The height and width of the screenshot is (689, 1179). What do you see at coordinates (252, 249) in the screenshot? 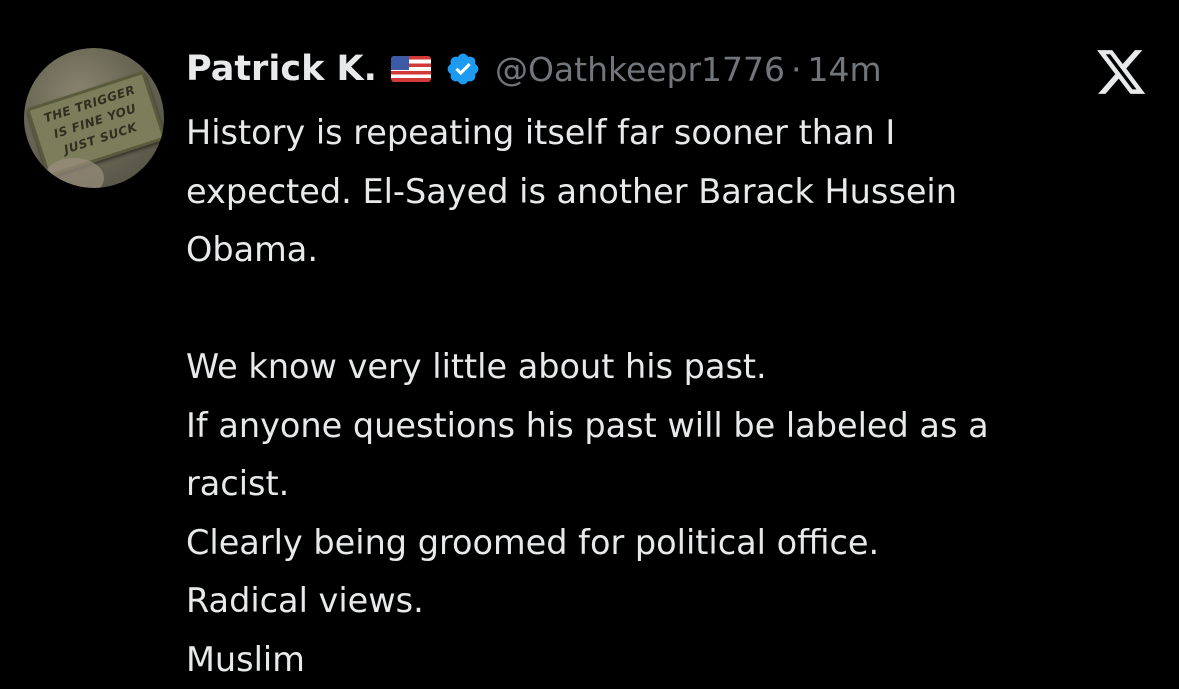
I see `tweet-text-line: Obama.` at bounding box center [252, 249].